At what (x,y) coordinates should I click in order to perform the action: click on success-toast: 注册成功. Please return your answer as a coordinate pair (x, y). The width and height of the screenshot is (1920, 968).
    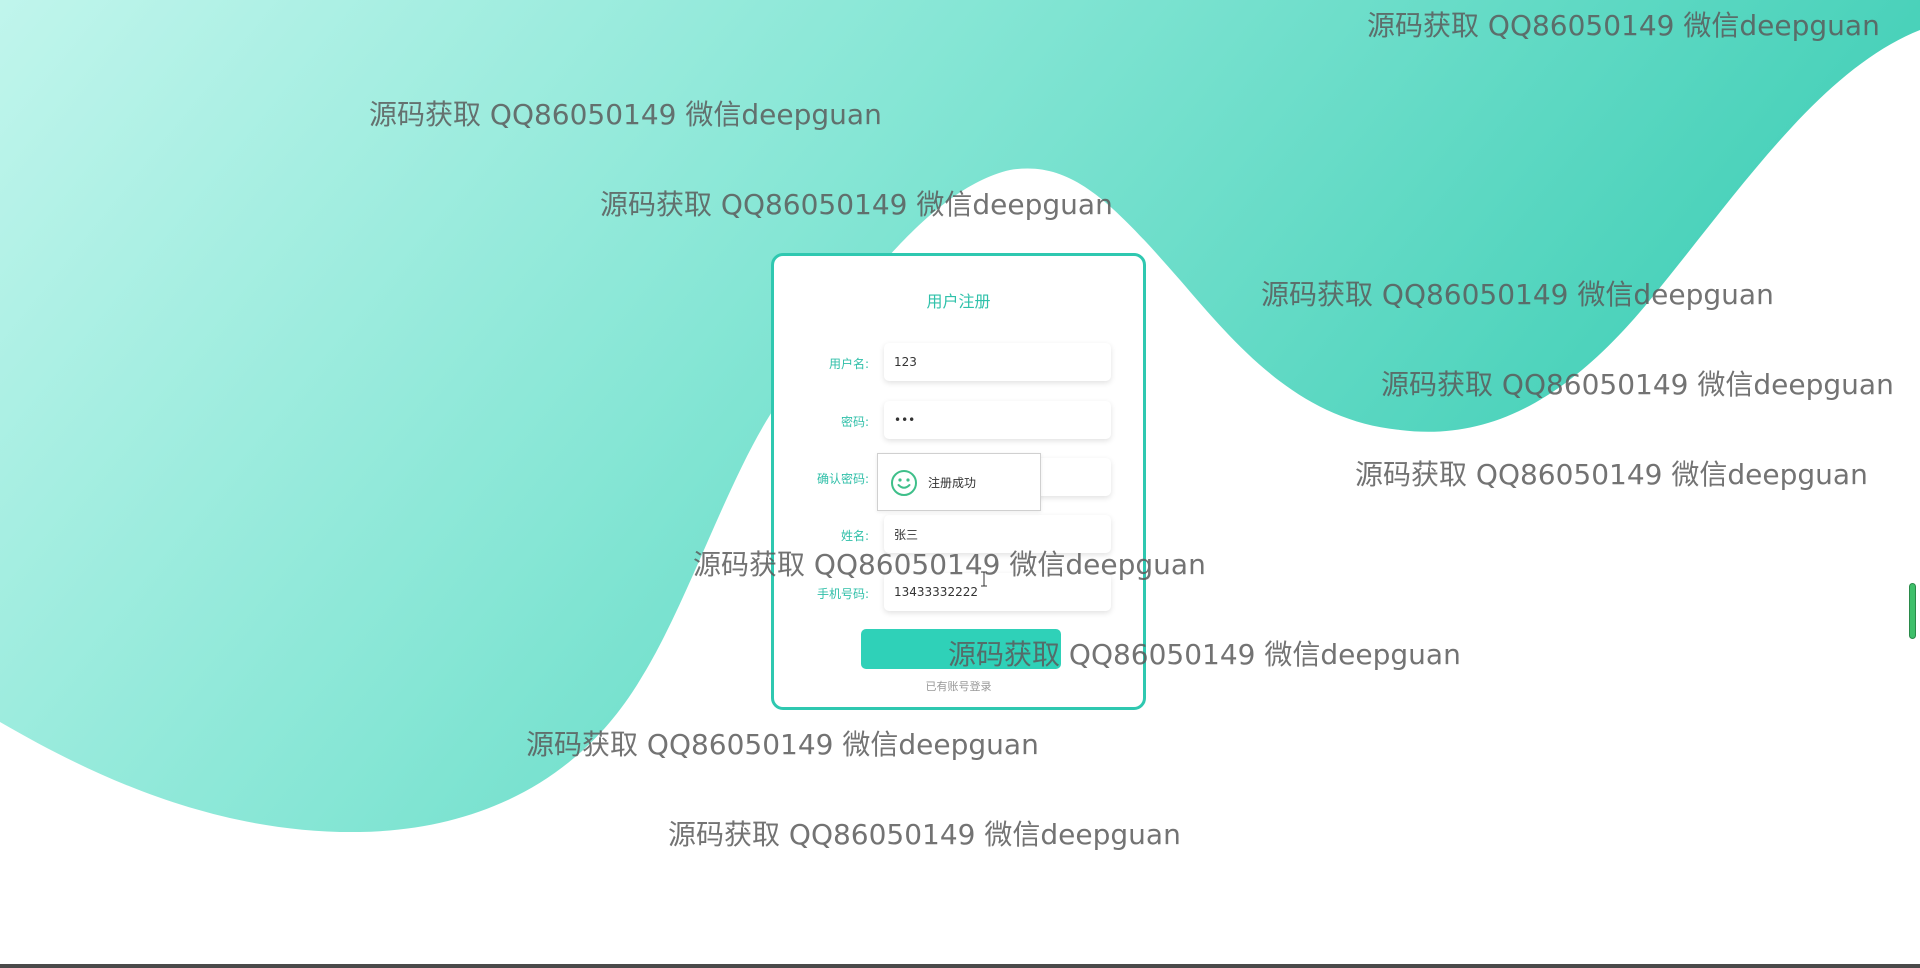
    Looking at the image, I should click on (959, 482).